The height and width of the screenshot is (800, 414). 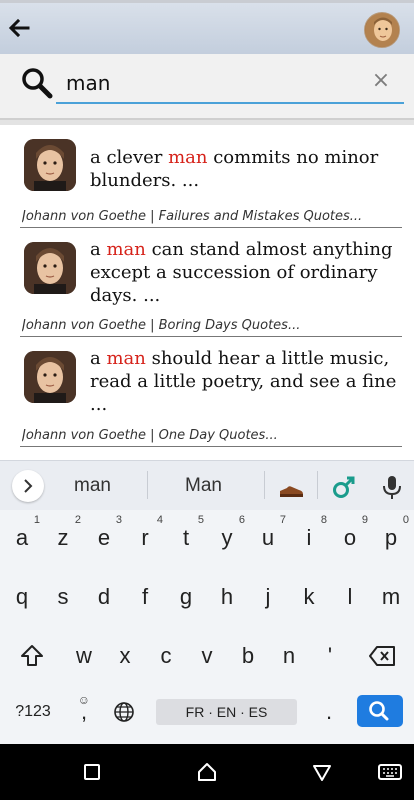 What do you see at coordinates (92, 772) in the screenshot?
I see `recent-apps-icon` at bounding box center [92, 772].